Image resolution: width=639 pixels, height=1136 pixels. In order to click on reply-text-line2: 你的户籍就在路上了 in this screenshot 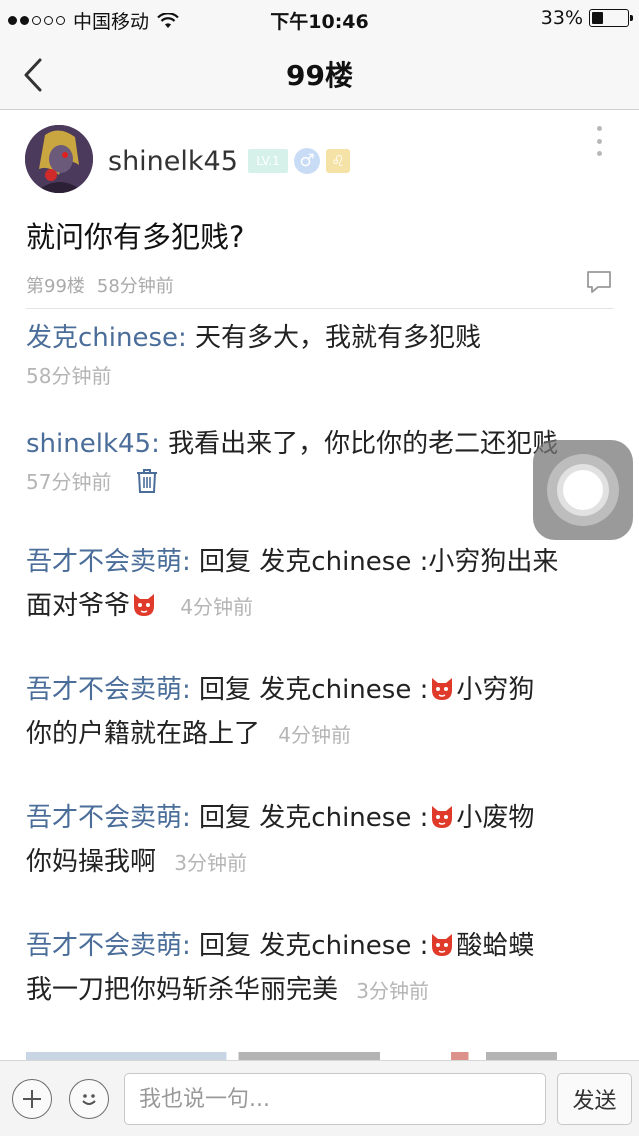, I will do `click(143, 734)`.